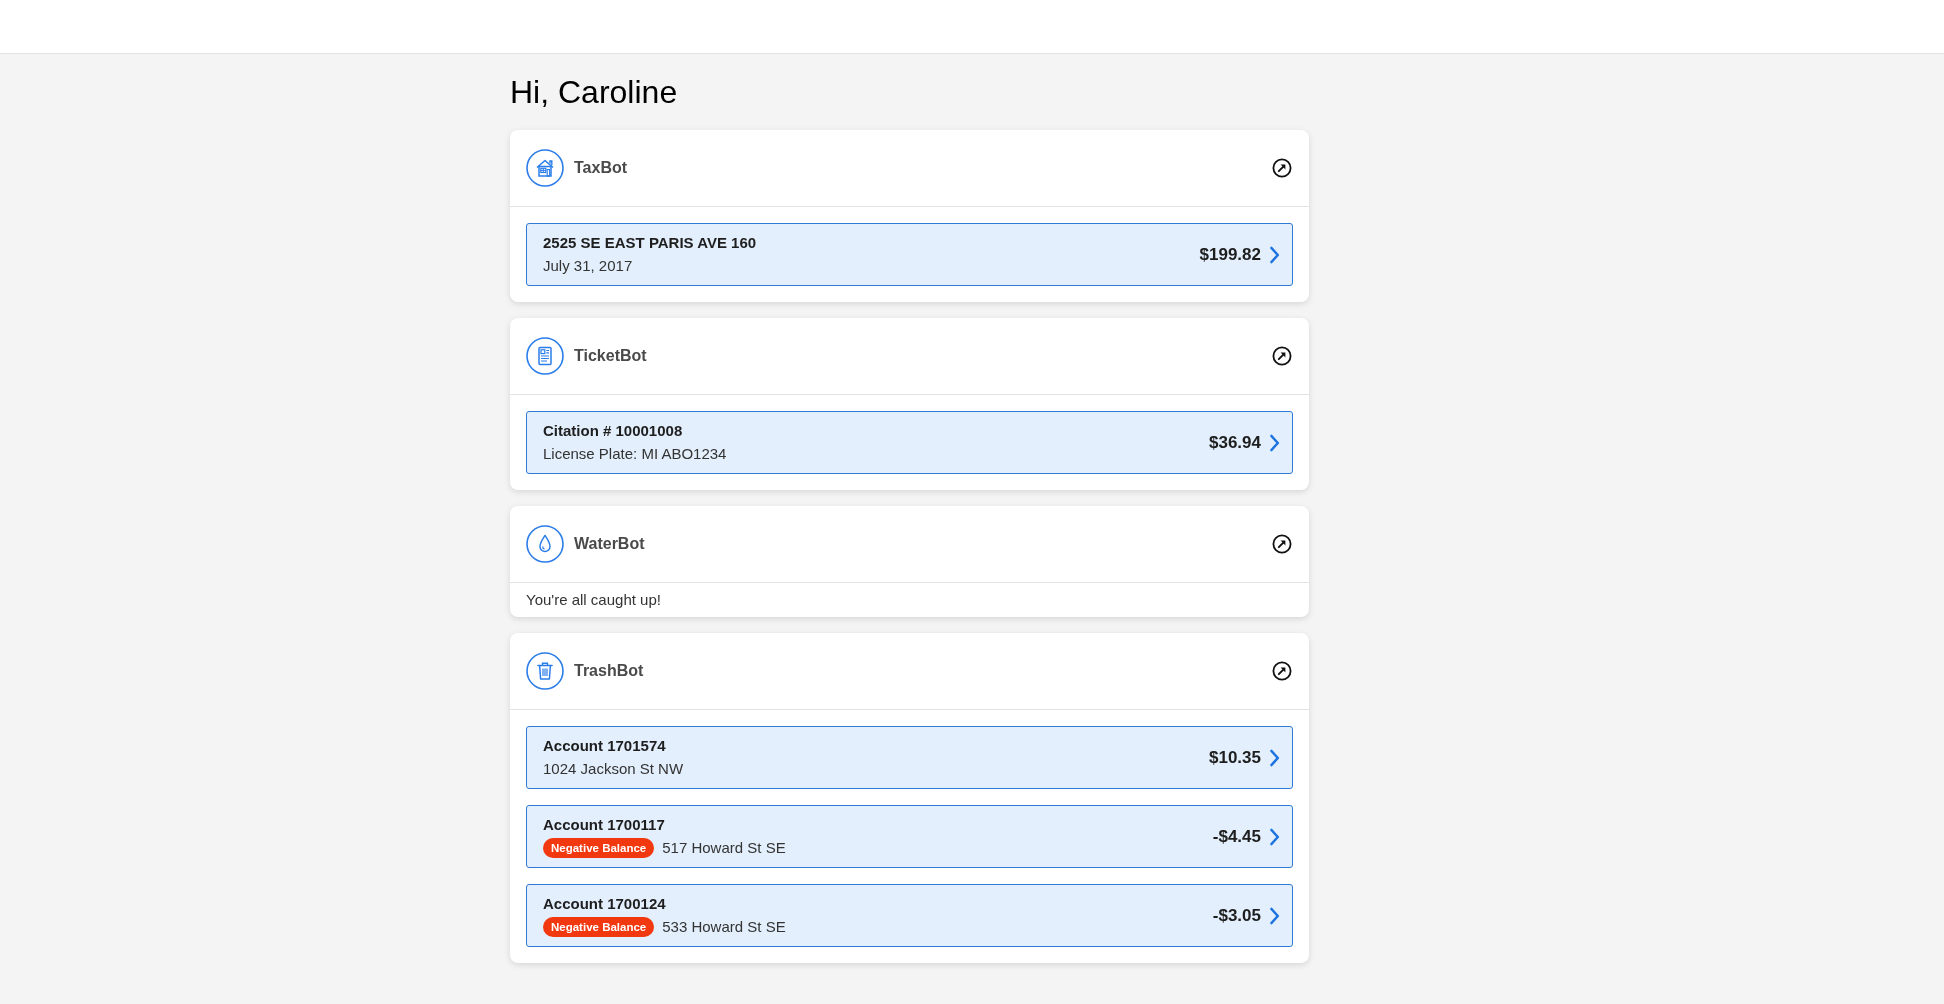 The height and width of the screenshot is (1004, 1944). Describe the element at coordinates (545, 671) in the screenshot. I see `trash-can-icon` at that location.